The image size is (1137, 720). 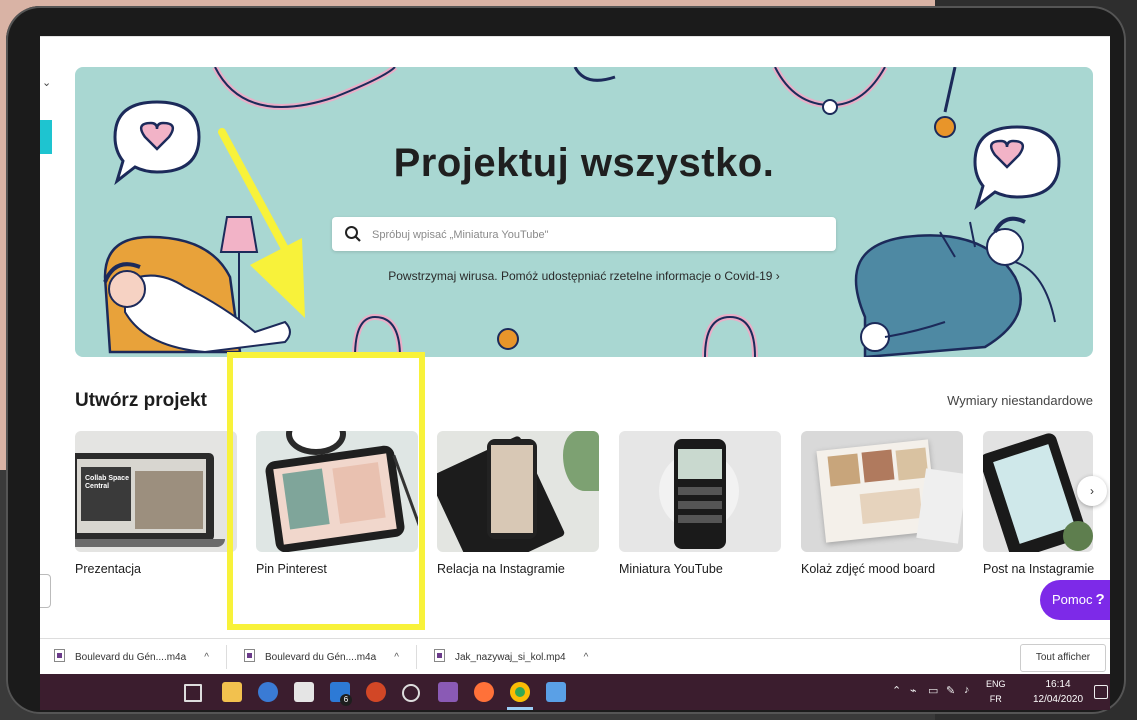 I want to click on store-icon, so click(x=304, y=692).